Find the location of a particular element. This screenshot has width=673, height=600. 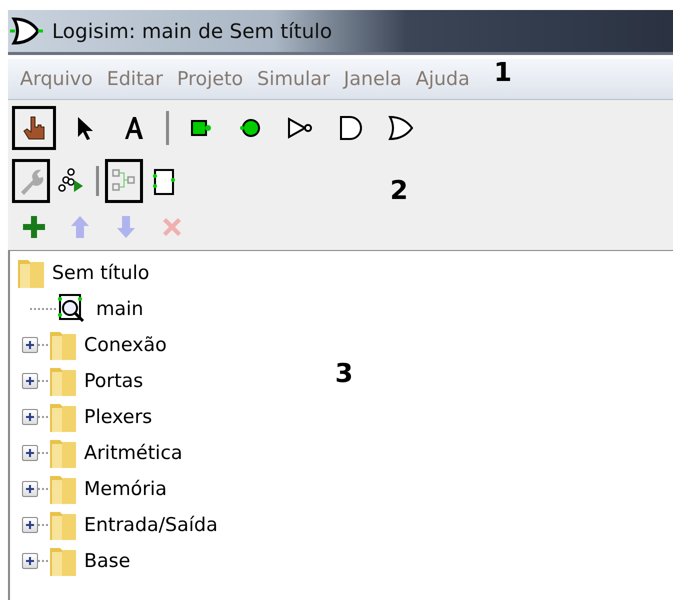

tree-item: Portas is located at coordinates (114, 381).